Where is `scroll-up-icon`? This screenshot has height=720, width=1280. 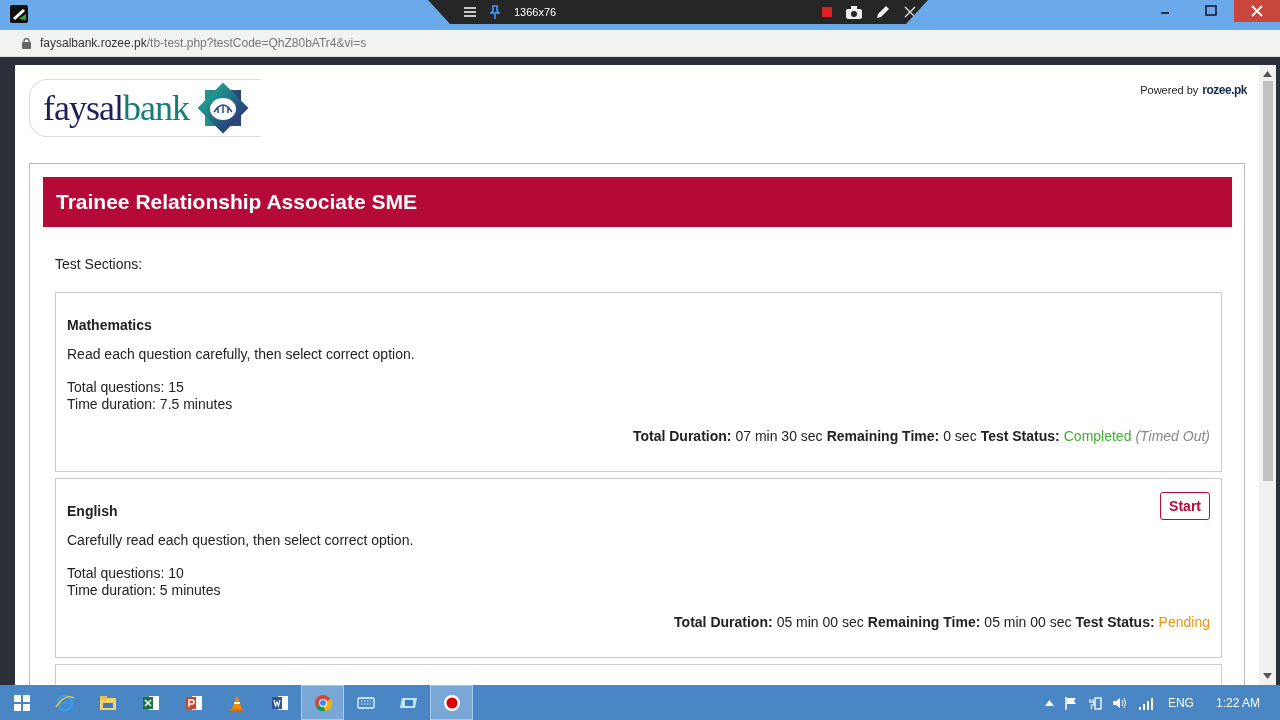
scroll-up-icon is located at coordinates (1267, 74).